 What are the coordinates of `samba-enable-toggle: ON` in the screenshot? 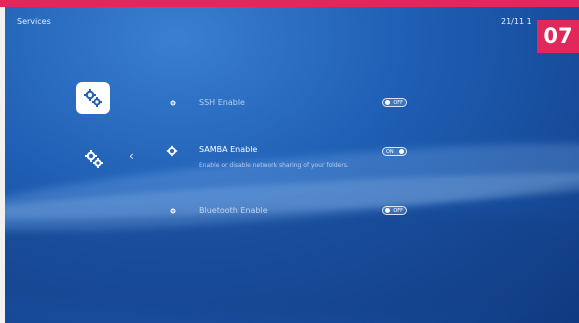 It's located at (394, 151).